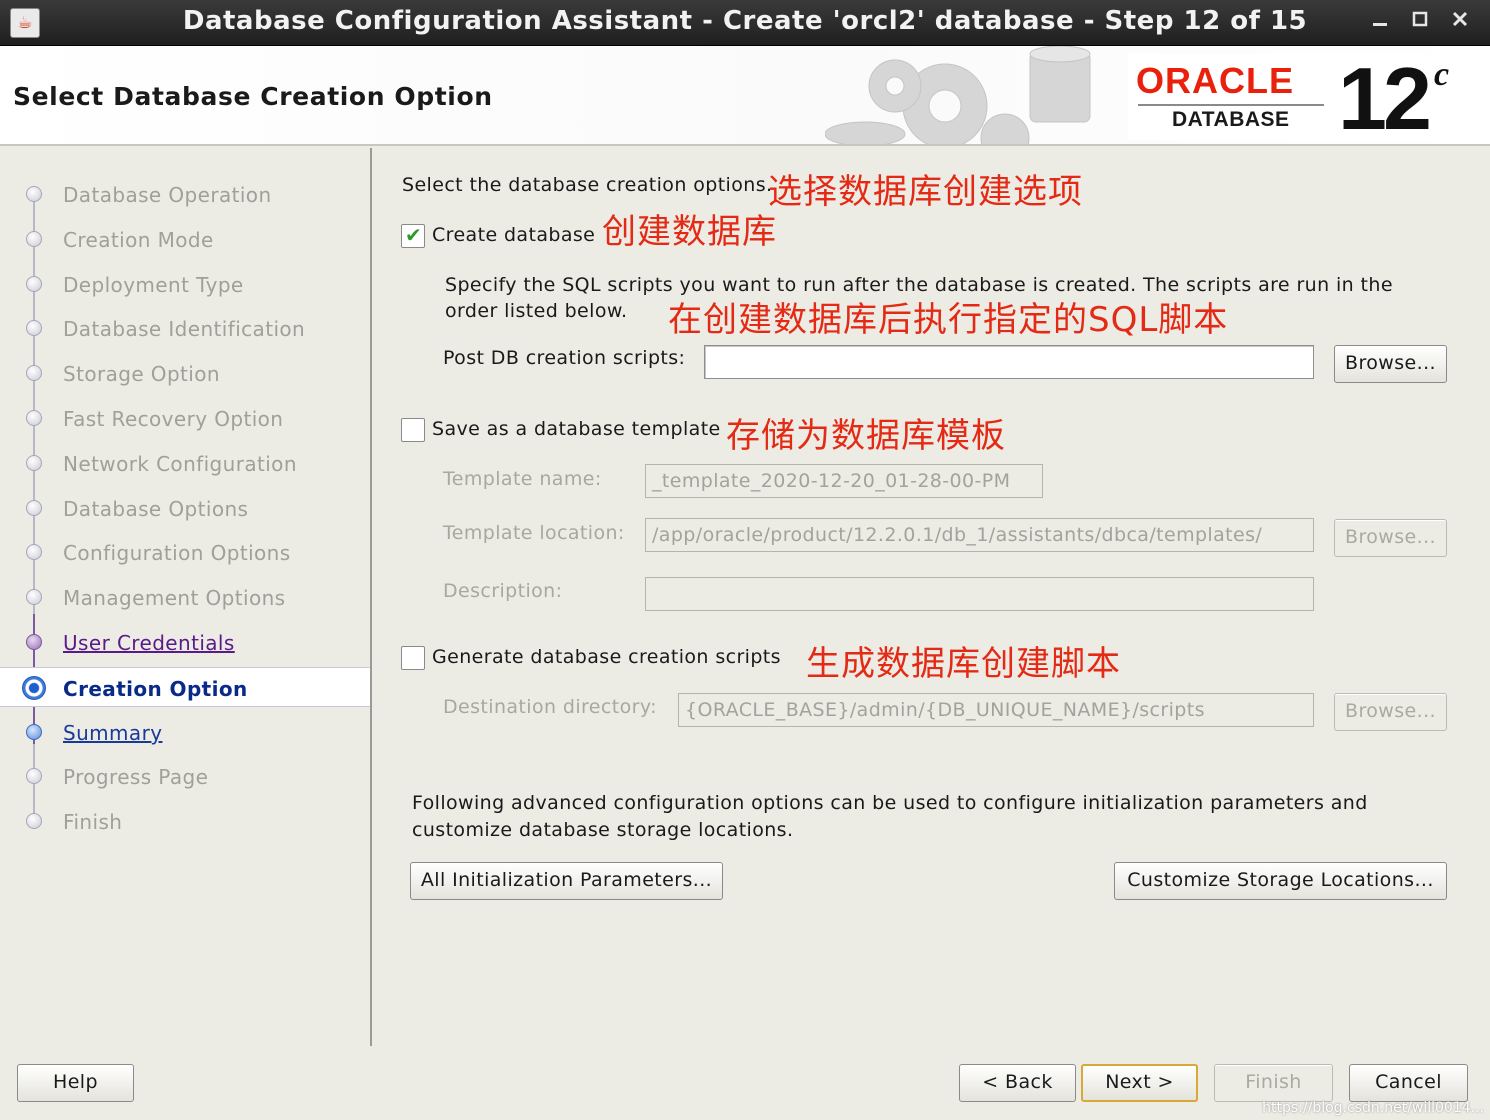 Image resolution: width=1490 pixels, height=1120 pixels. Describe the element at coordinates (503, 591) in the screenshot. I see `template-description-label: Description:` at that location.